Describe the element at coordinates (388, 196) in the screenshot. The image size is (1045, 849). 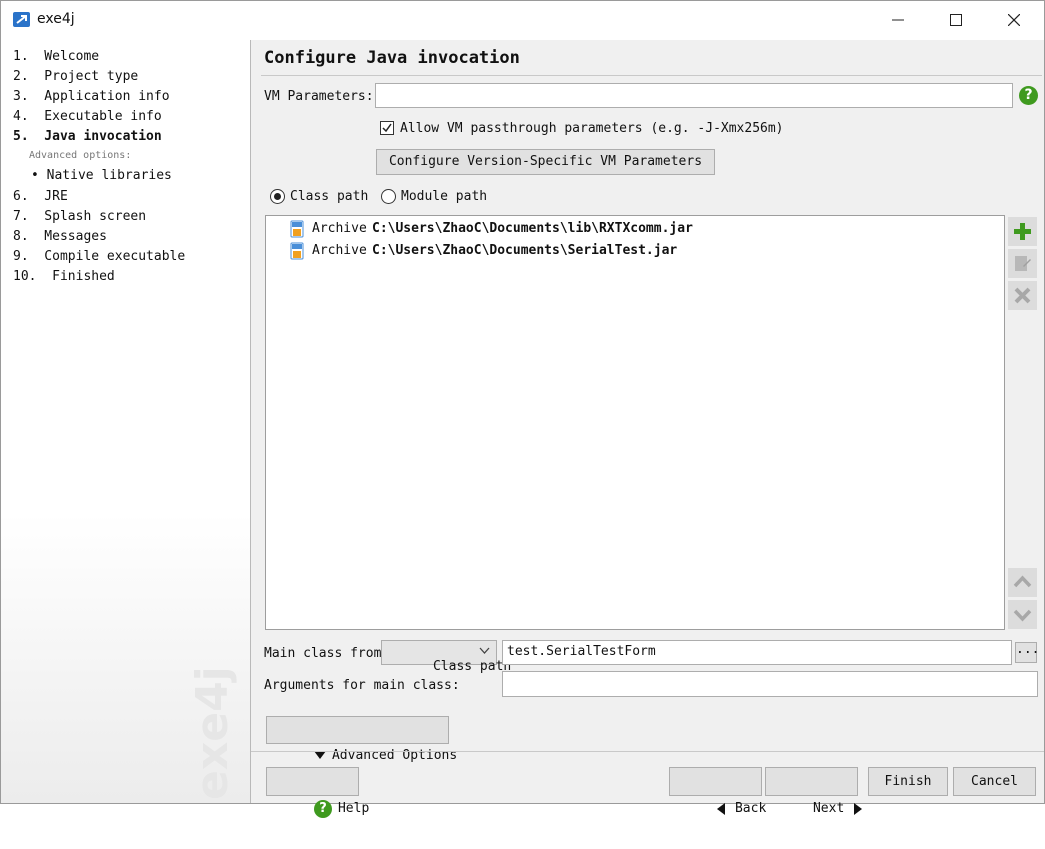
I see `module-path-radio` at that location.